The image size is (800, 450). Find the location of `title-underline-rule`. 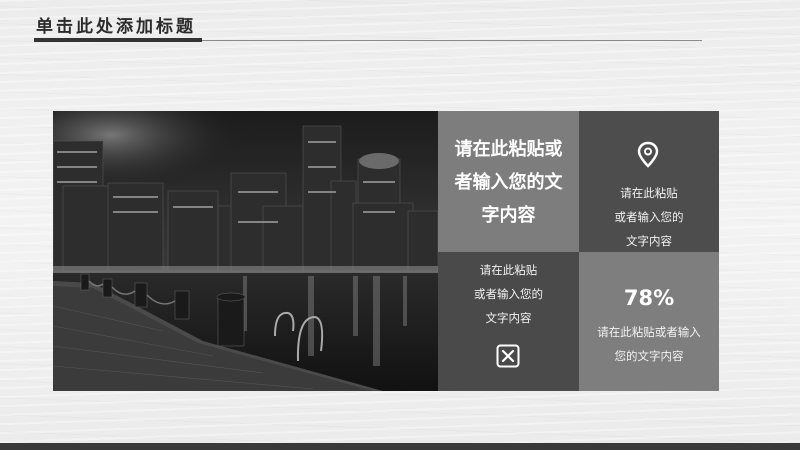

title-underline-rule is located at coordinates (452, 40).